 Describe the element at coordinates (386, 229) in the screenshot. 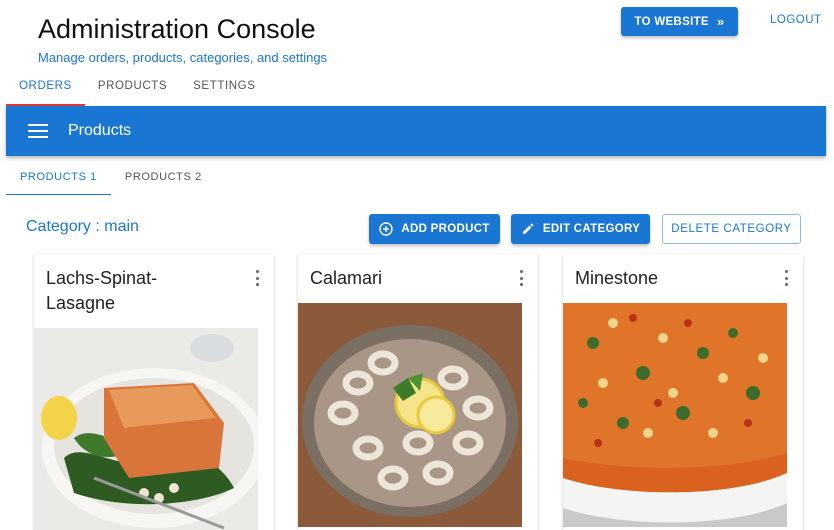

I see `add-circle-icon` at that location.